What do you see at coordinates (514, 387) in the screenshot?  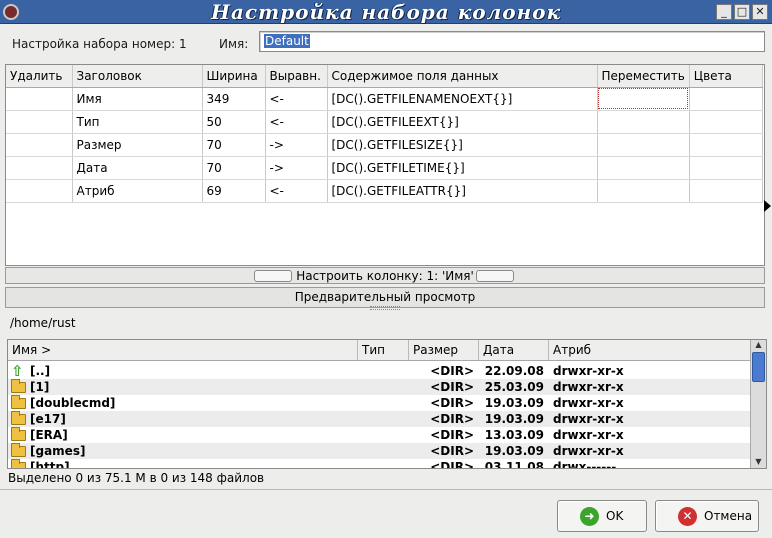 I see `file-date: 25.03.09` at bounding box center [514, 387].